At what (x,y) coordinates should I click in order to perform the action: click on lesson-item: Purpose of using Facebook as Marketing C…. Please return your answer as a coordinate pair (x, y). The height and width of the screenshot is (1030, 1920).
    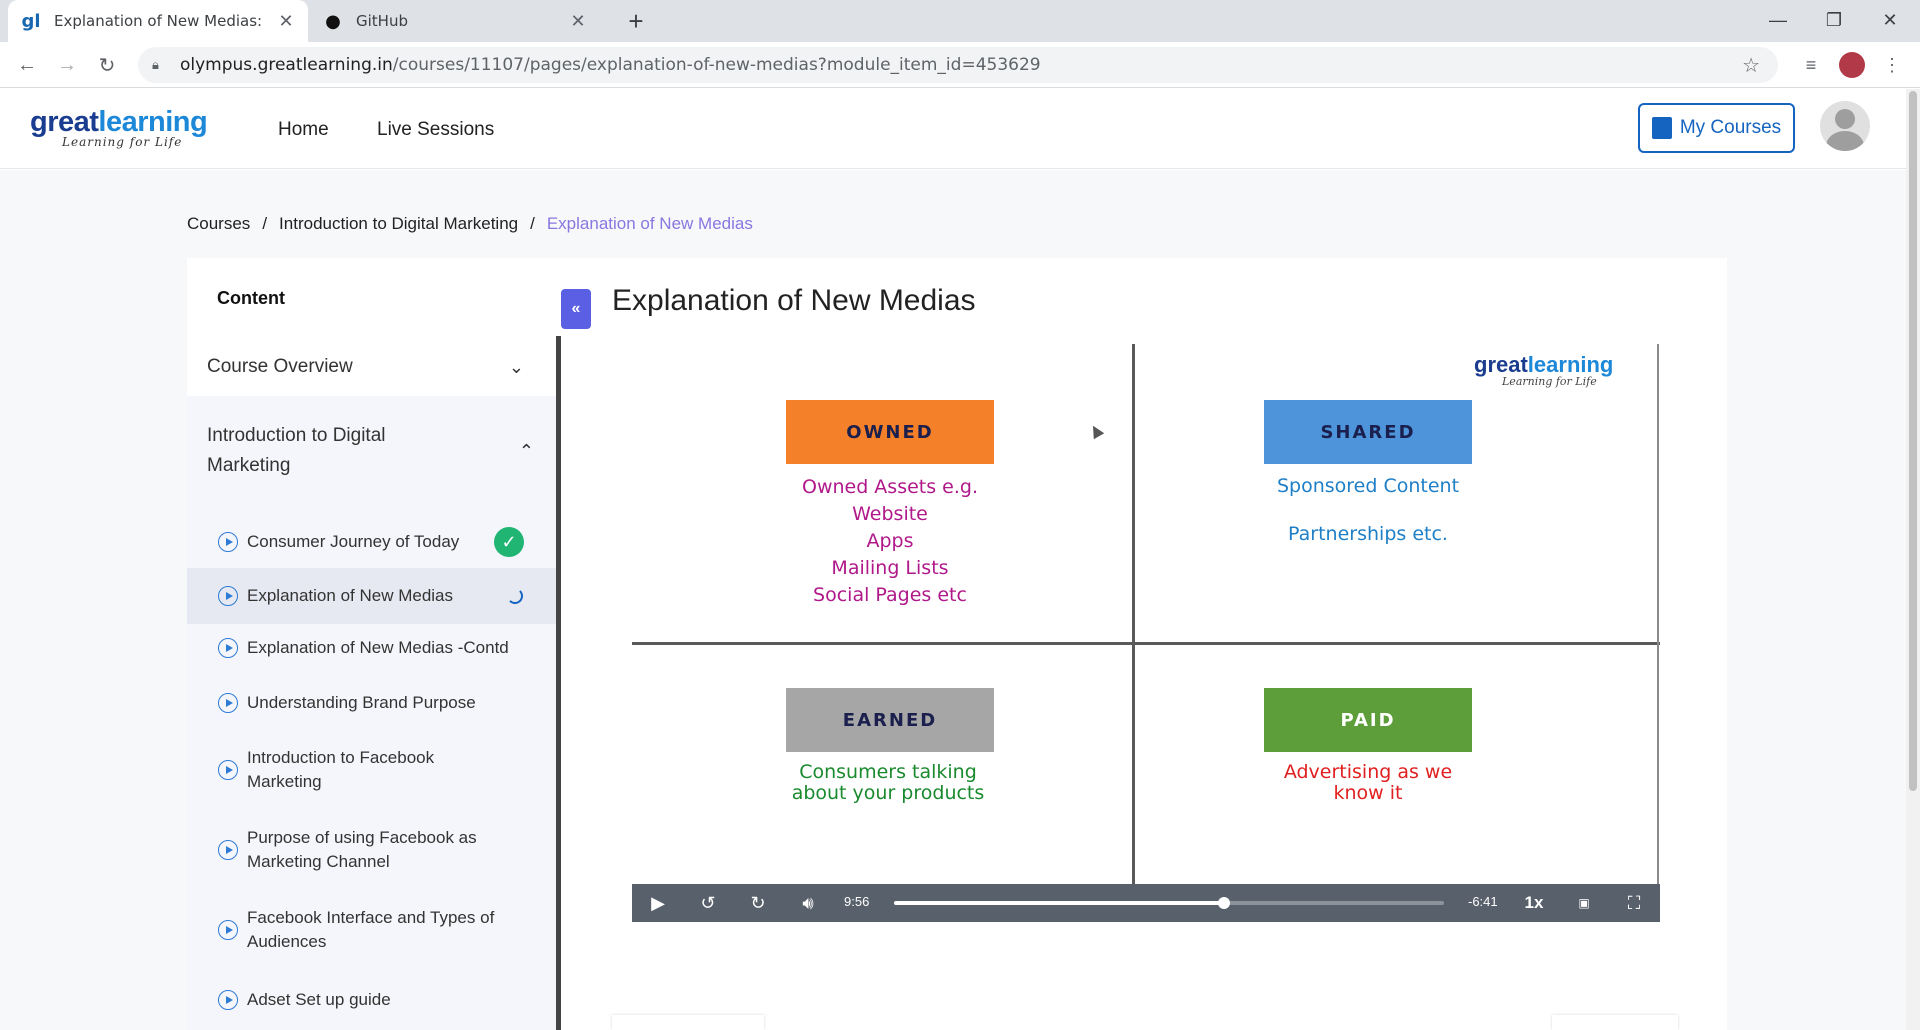
    Looking at the image, I should click on (372, 850).